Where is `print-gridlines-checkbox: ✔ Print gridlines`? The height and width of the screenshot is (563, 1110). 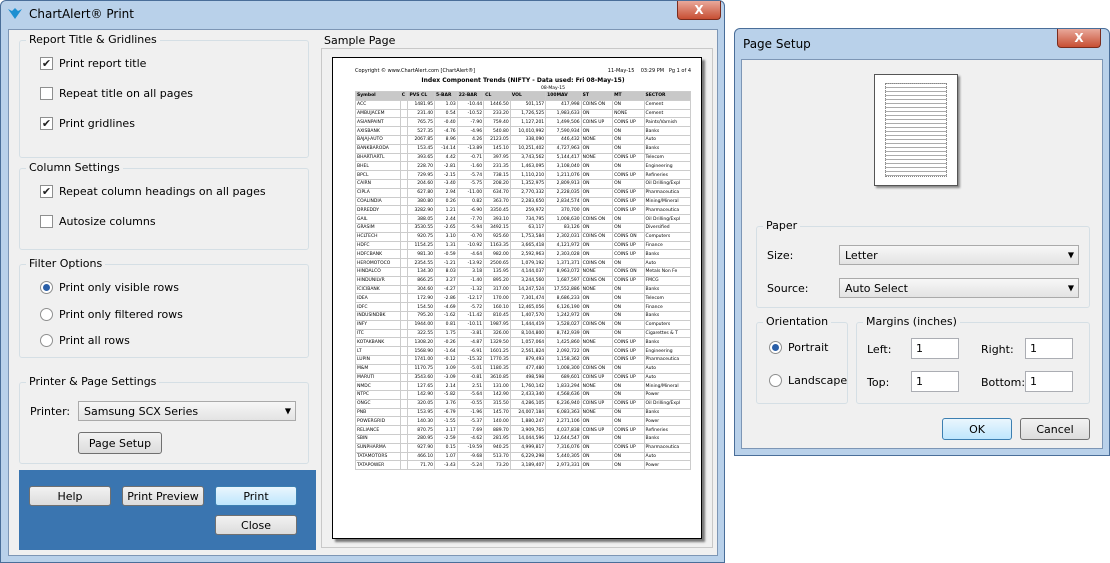 print-gridlines-checkbox: ✔ Print gridlines is located at coordinates (87, 123).